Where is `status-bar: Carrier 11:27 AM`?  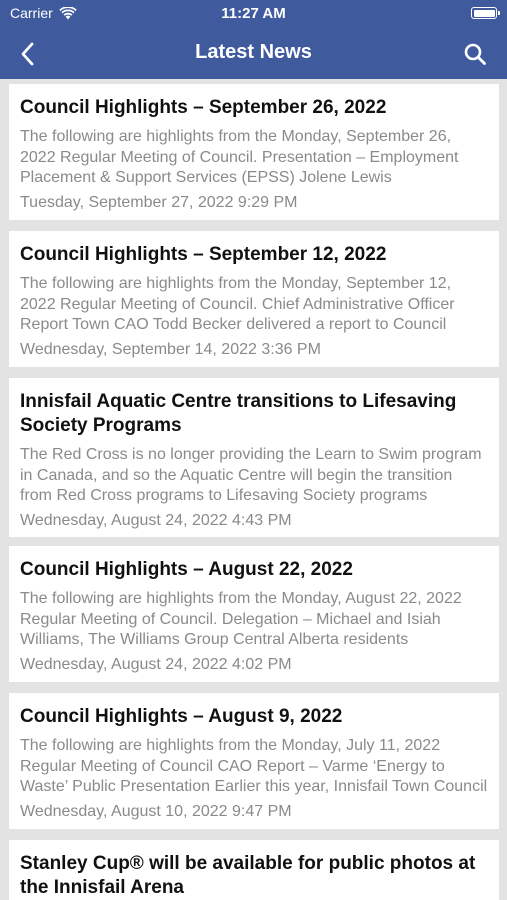
status-bar: Carrier 11:27 AM is located at coordinates (253, 15).